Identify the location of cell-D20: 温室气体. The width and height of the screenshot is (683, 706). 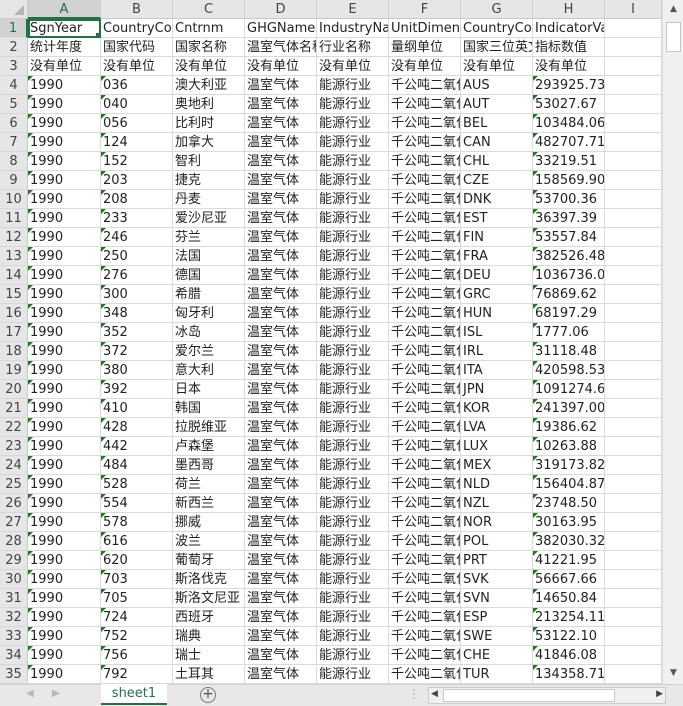
(281, 389).